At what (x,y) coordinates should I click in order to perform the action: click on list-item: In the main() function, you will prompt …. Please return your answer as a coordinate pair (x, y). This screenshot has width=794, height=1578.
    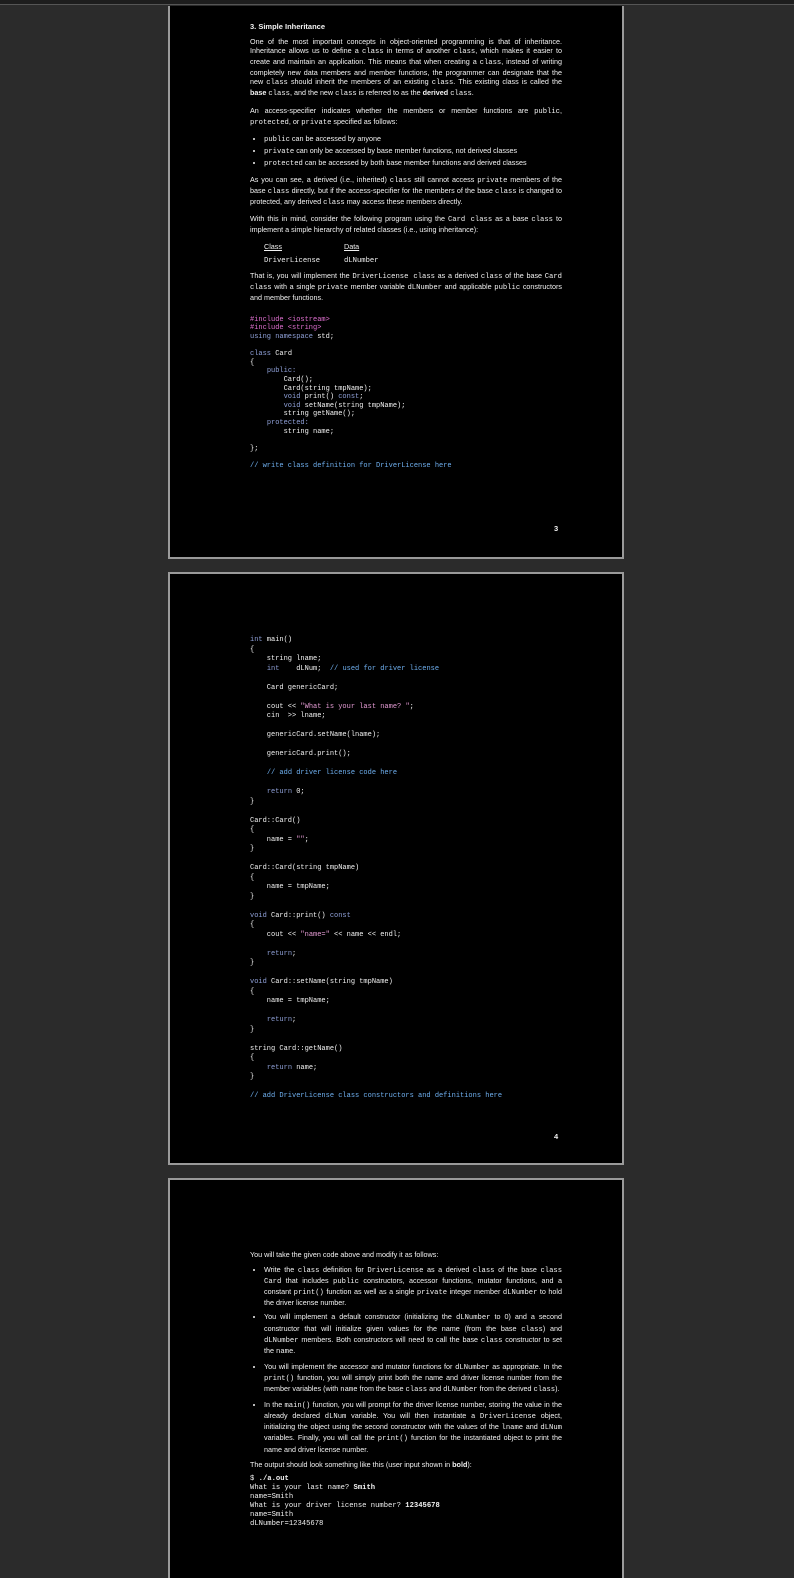
    Looking at the image, I should click on (413, 1426).